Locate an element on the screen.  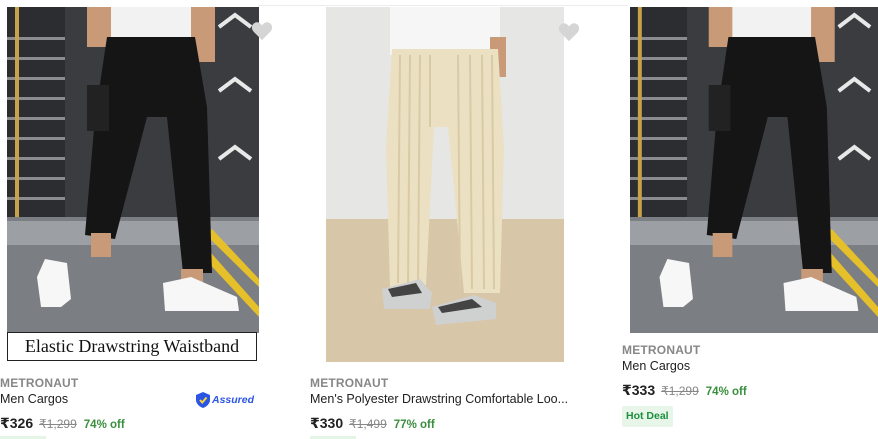
price-row: ₹333 ₹1,299 74% off is located at coordinates (684, 390).